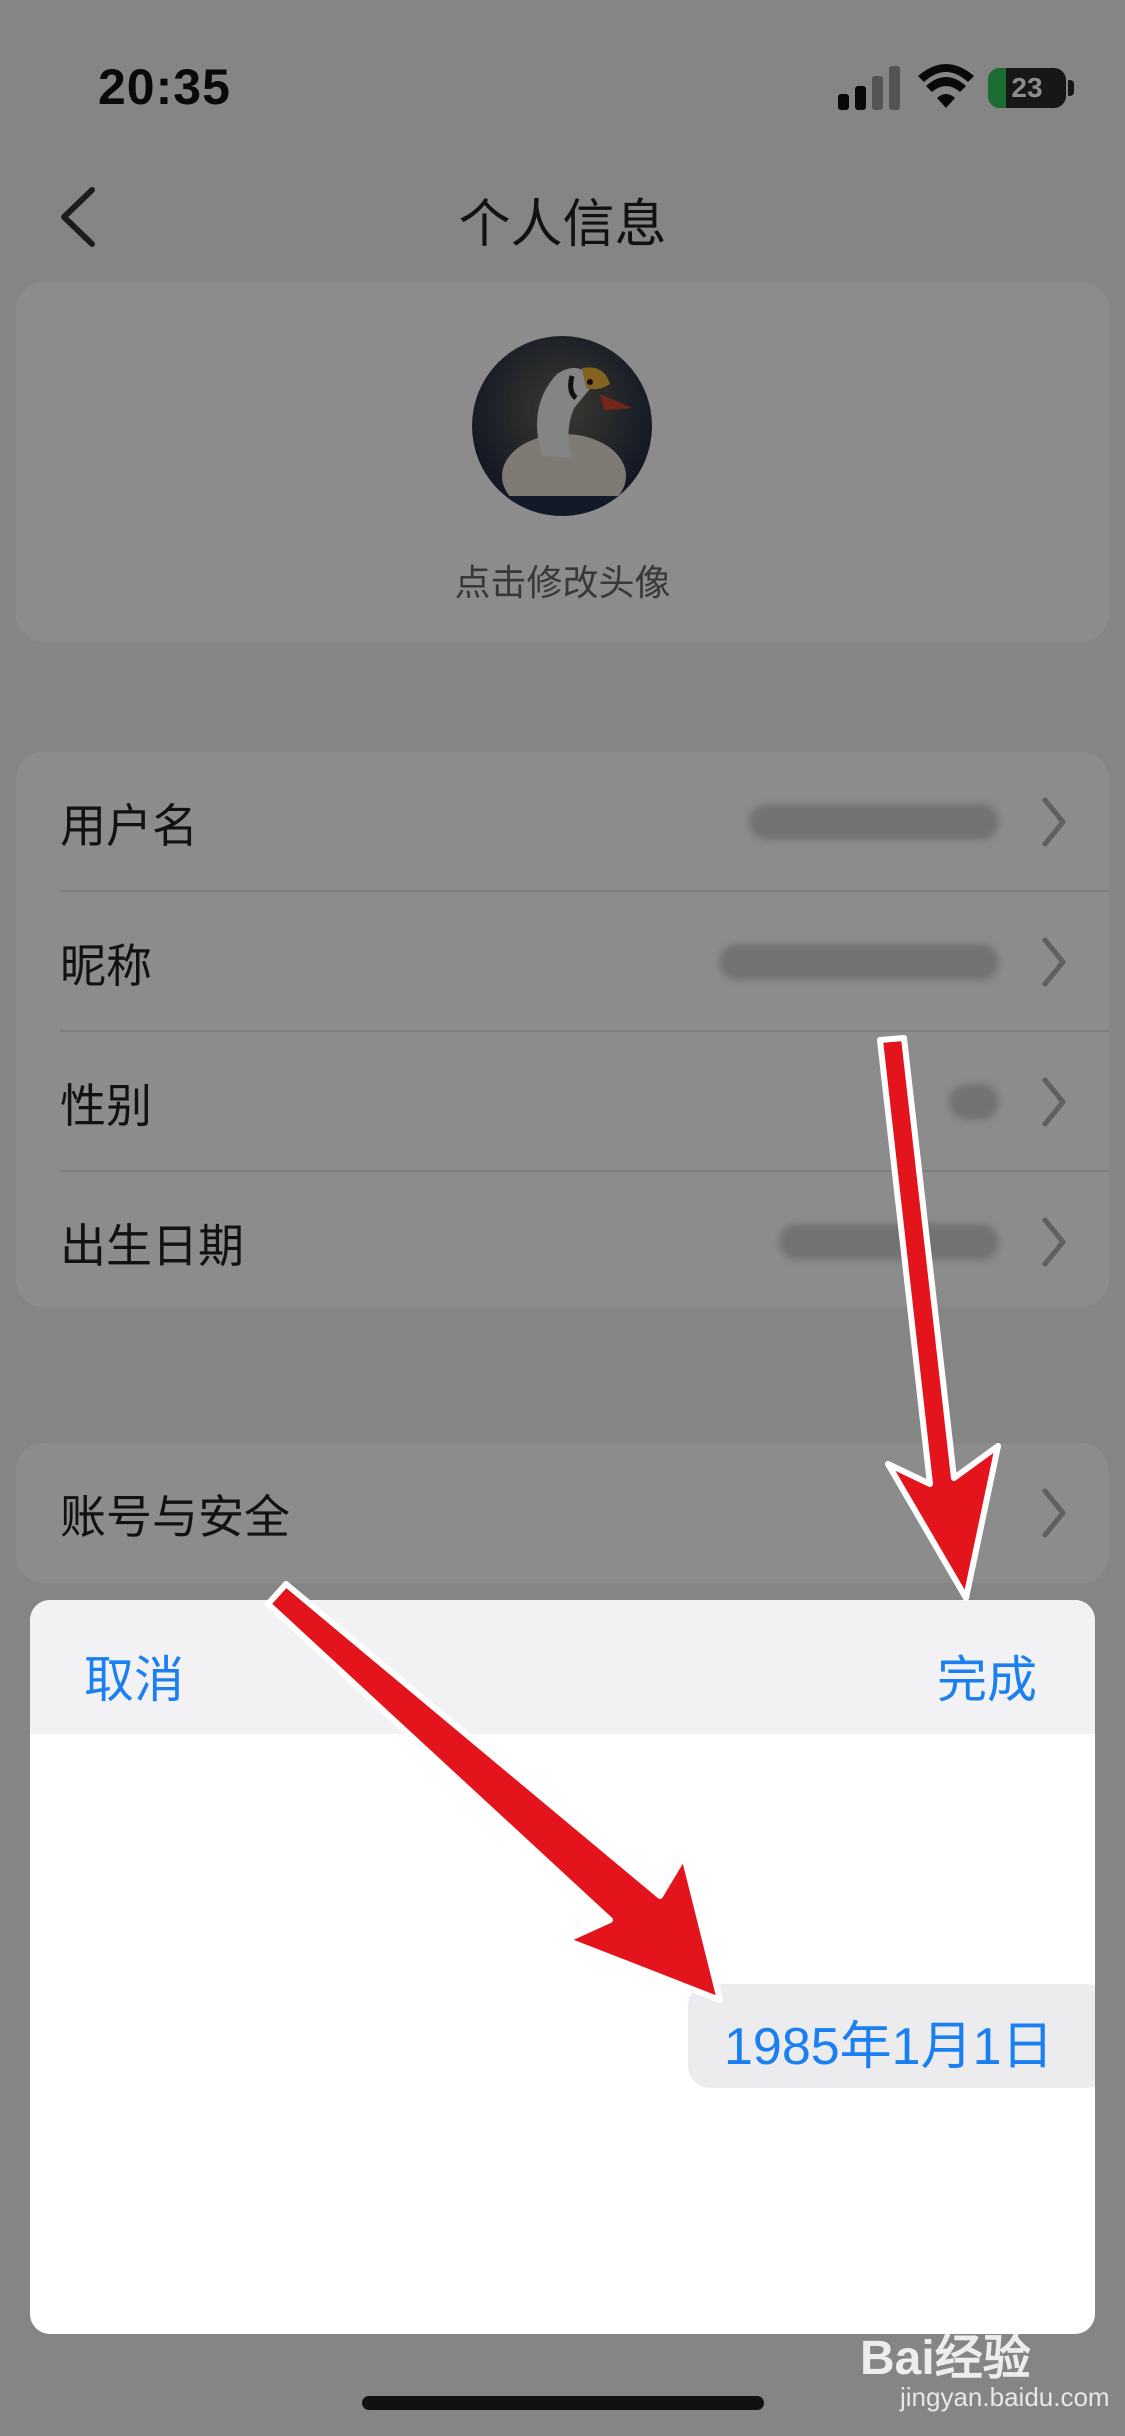  Describe the element at coordinates (134, 1676) in the screenshot. I see `cancel-button: 取消` at that location.